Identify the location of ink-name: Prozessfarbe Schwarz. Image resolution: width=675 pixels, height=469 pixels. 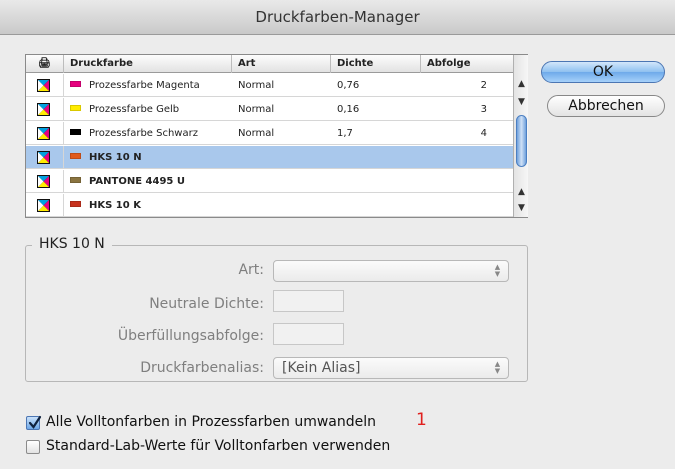
(143, 133).